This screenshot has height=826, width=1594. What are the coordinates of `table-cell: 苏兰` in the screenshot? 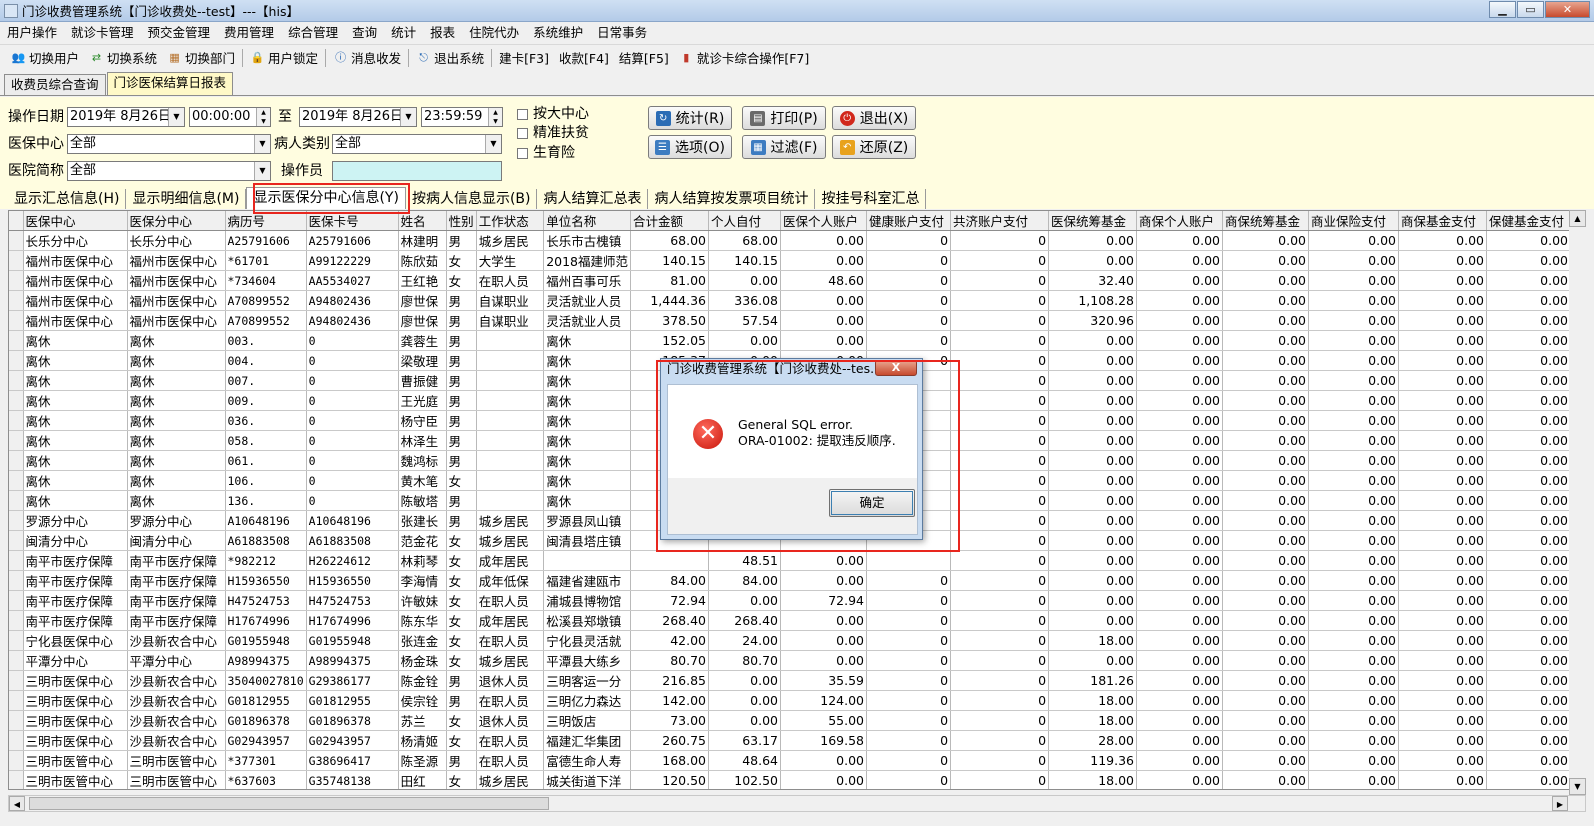 It's located at (422, 720).